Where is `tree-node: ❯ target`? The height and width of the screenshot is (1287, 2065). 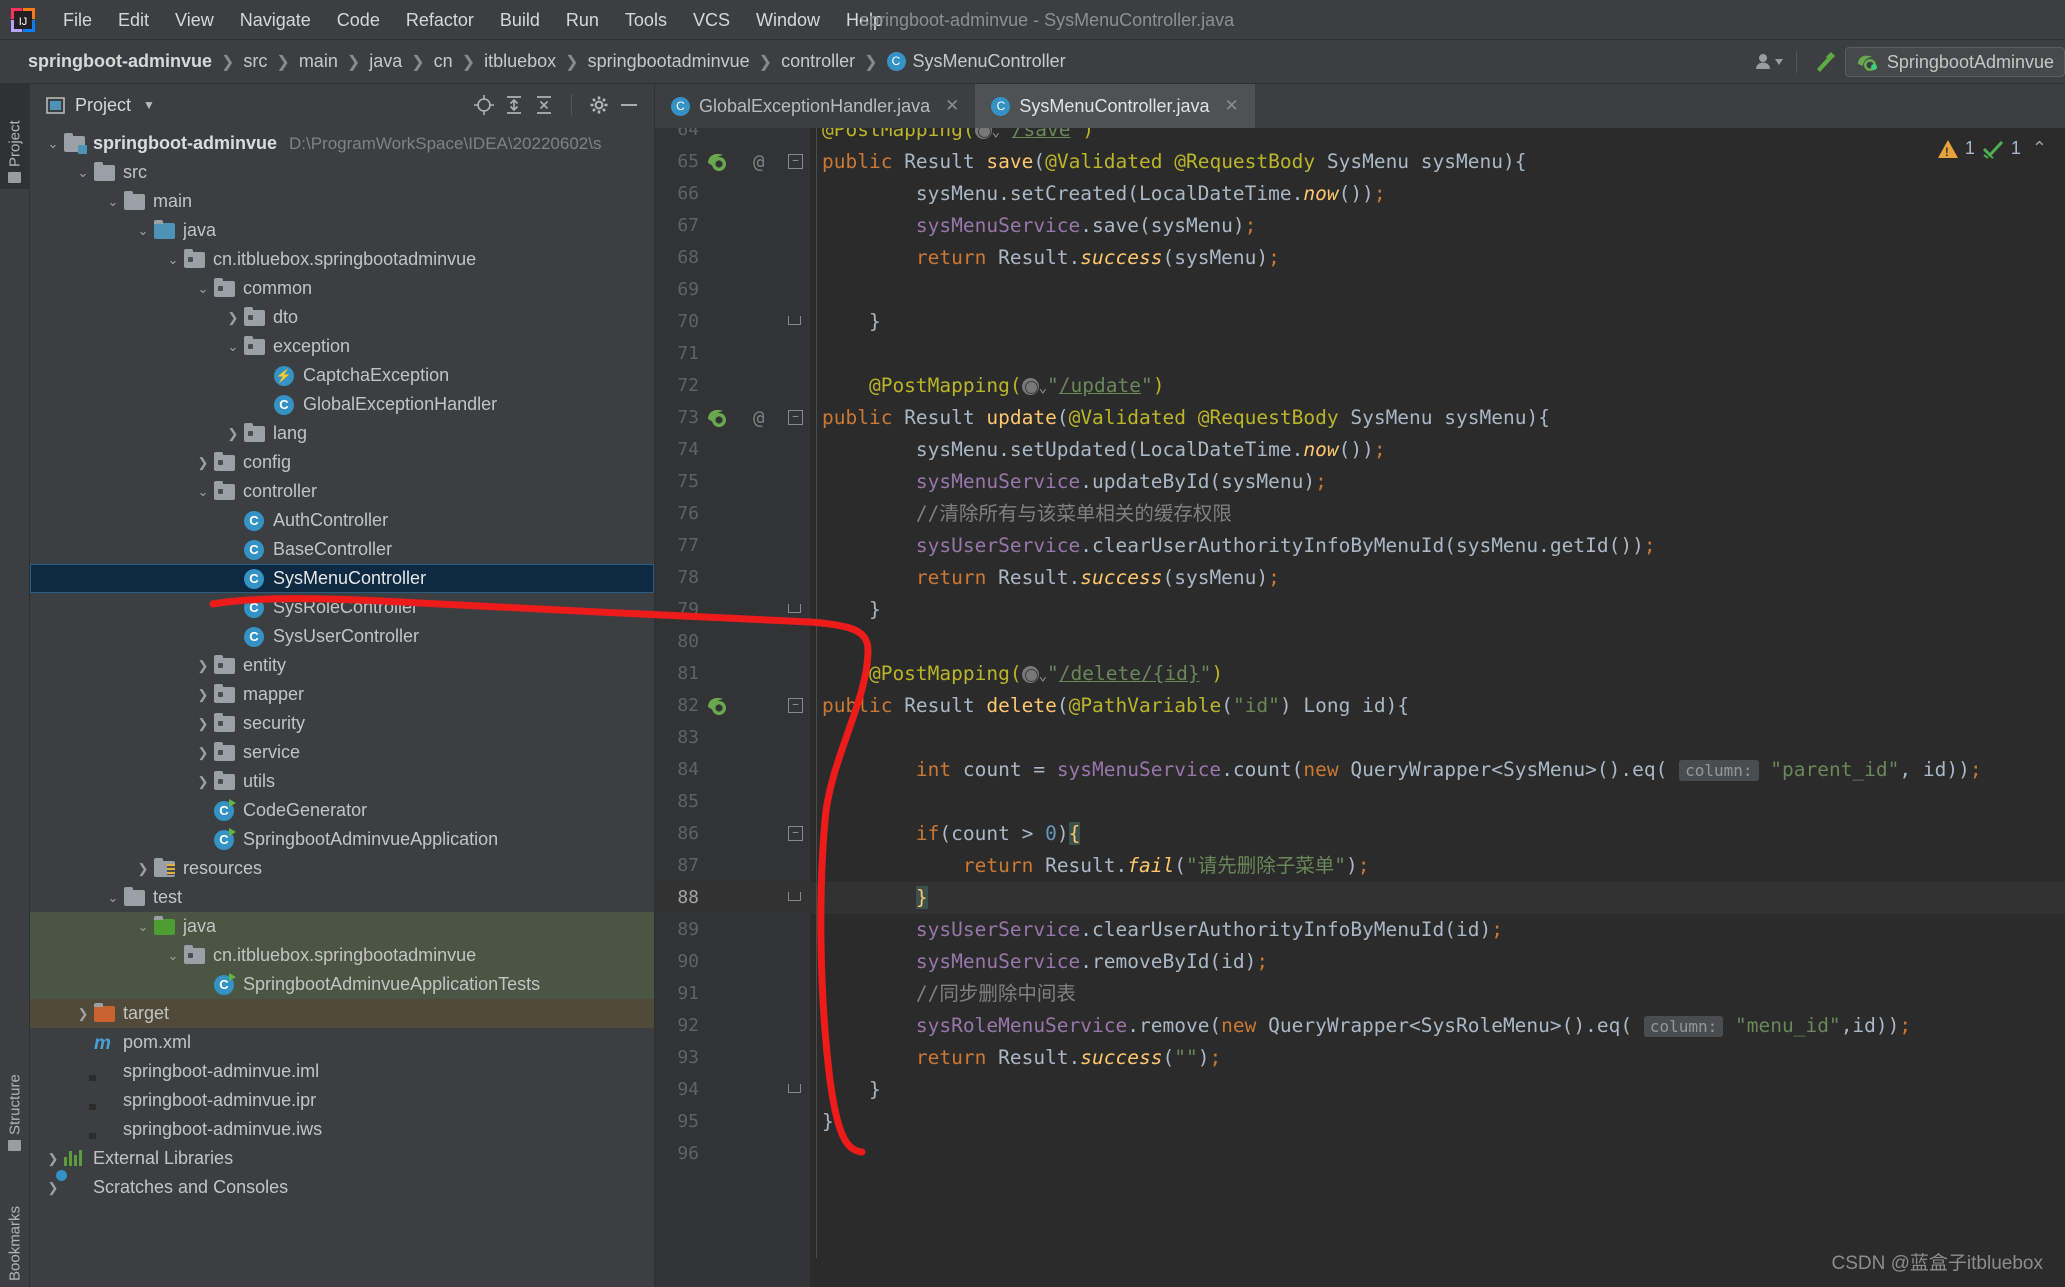 tree-node: ❯ target is located at coordinates (342, 1013).